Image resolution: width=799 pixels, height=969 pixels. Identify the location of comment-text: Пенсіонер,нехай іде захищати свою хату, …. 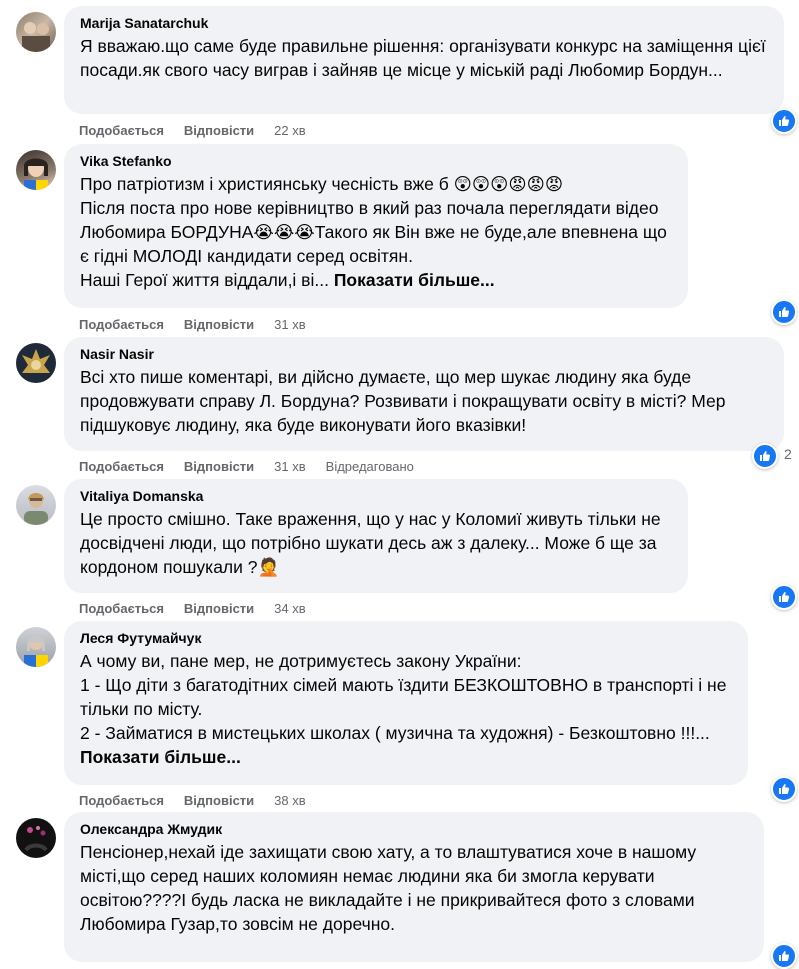
(388, 888).